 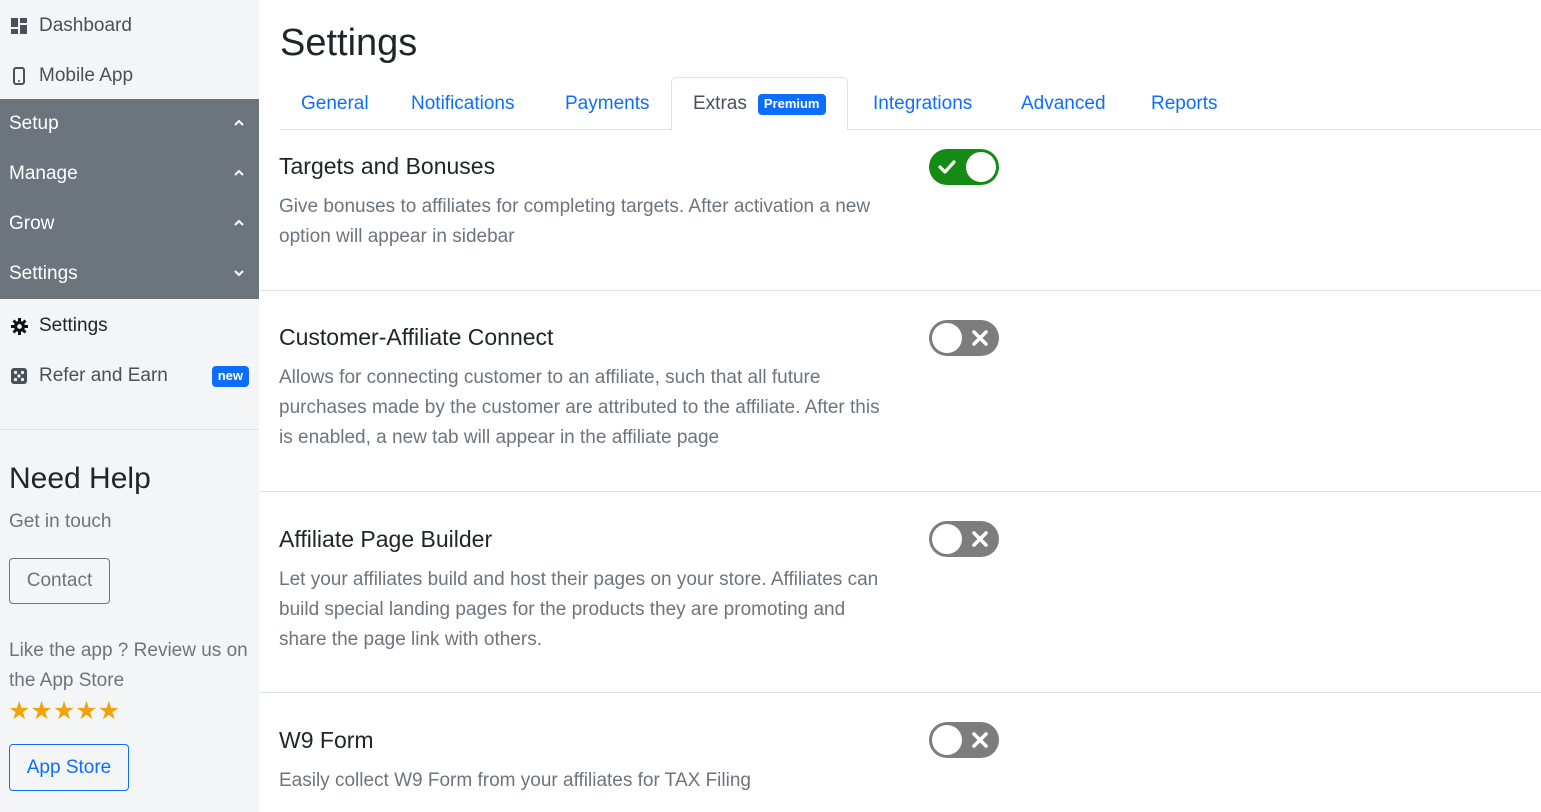 What do you see at coordinates (129, 429) in the screenshot?
I see `sidebar-divider` at bounding box center [129, 429].